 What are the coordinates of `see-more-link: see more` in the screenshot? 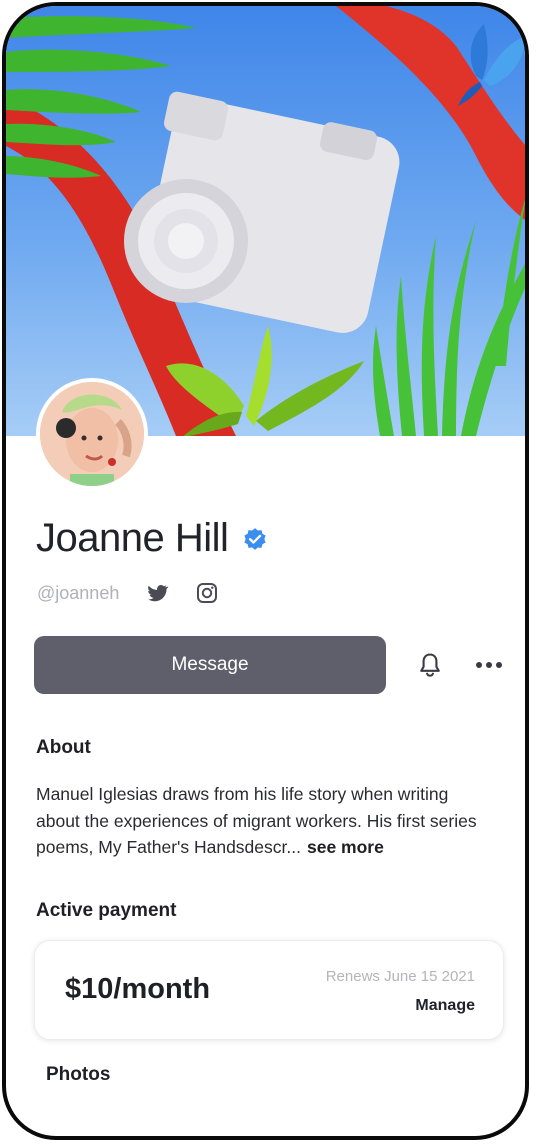 It's located at (345, 847).